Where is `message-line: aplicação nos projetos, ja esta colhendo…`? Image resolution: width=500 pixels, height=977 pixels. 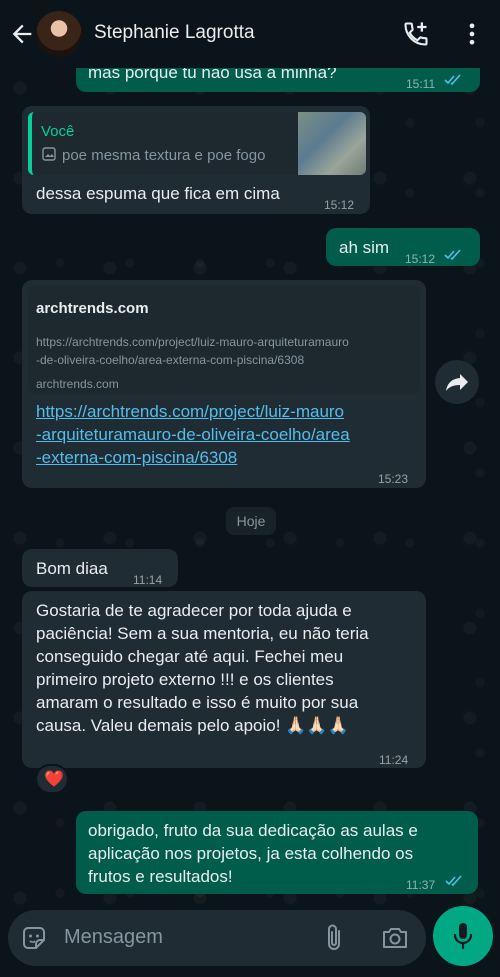
message-line: aplicação nos projetos, ja esta colhendo… is located at coordinates (251, 853).